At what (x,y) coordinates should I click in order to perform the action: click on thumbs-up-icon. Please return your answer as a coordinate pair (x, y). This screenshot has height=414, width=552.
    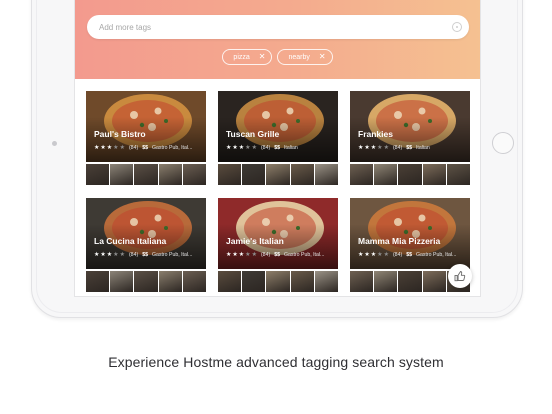
    Looking at the image, I should click on (460, 276).